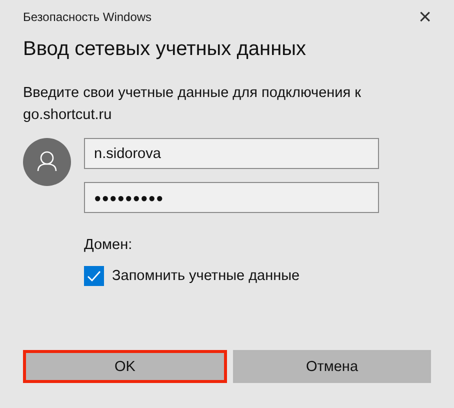 The image size is (454, 408). What do you see at coordinates (425, 17) in the screenshot?
I see `close-button: ×` at bounding box center [425, 17].